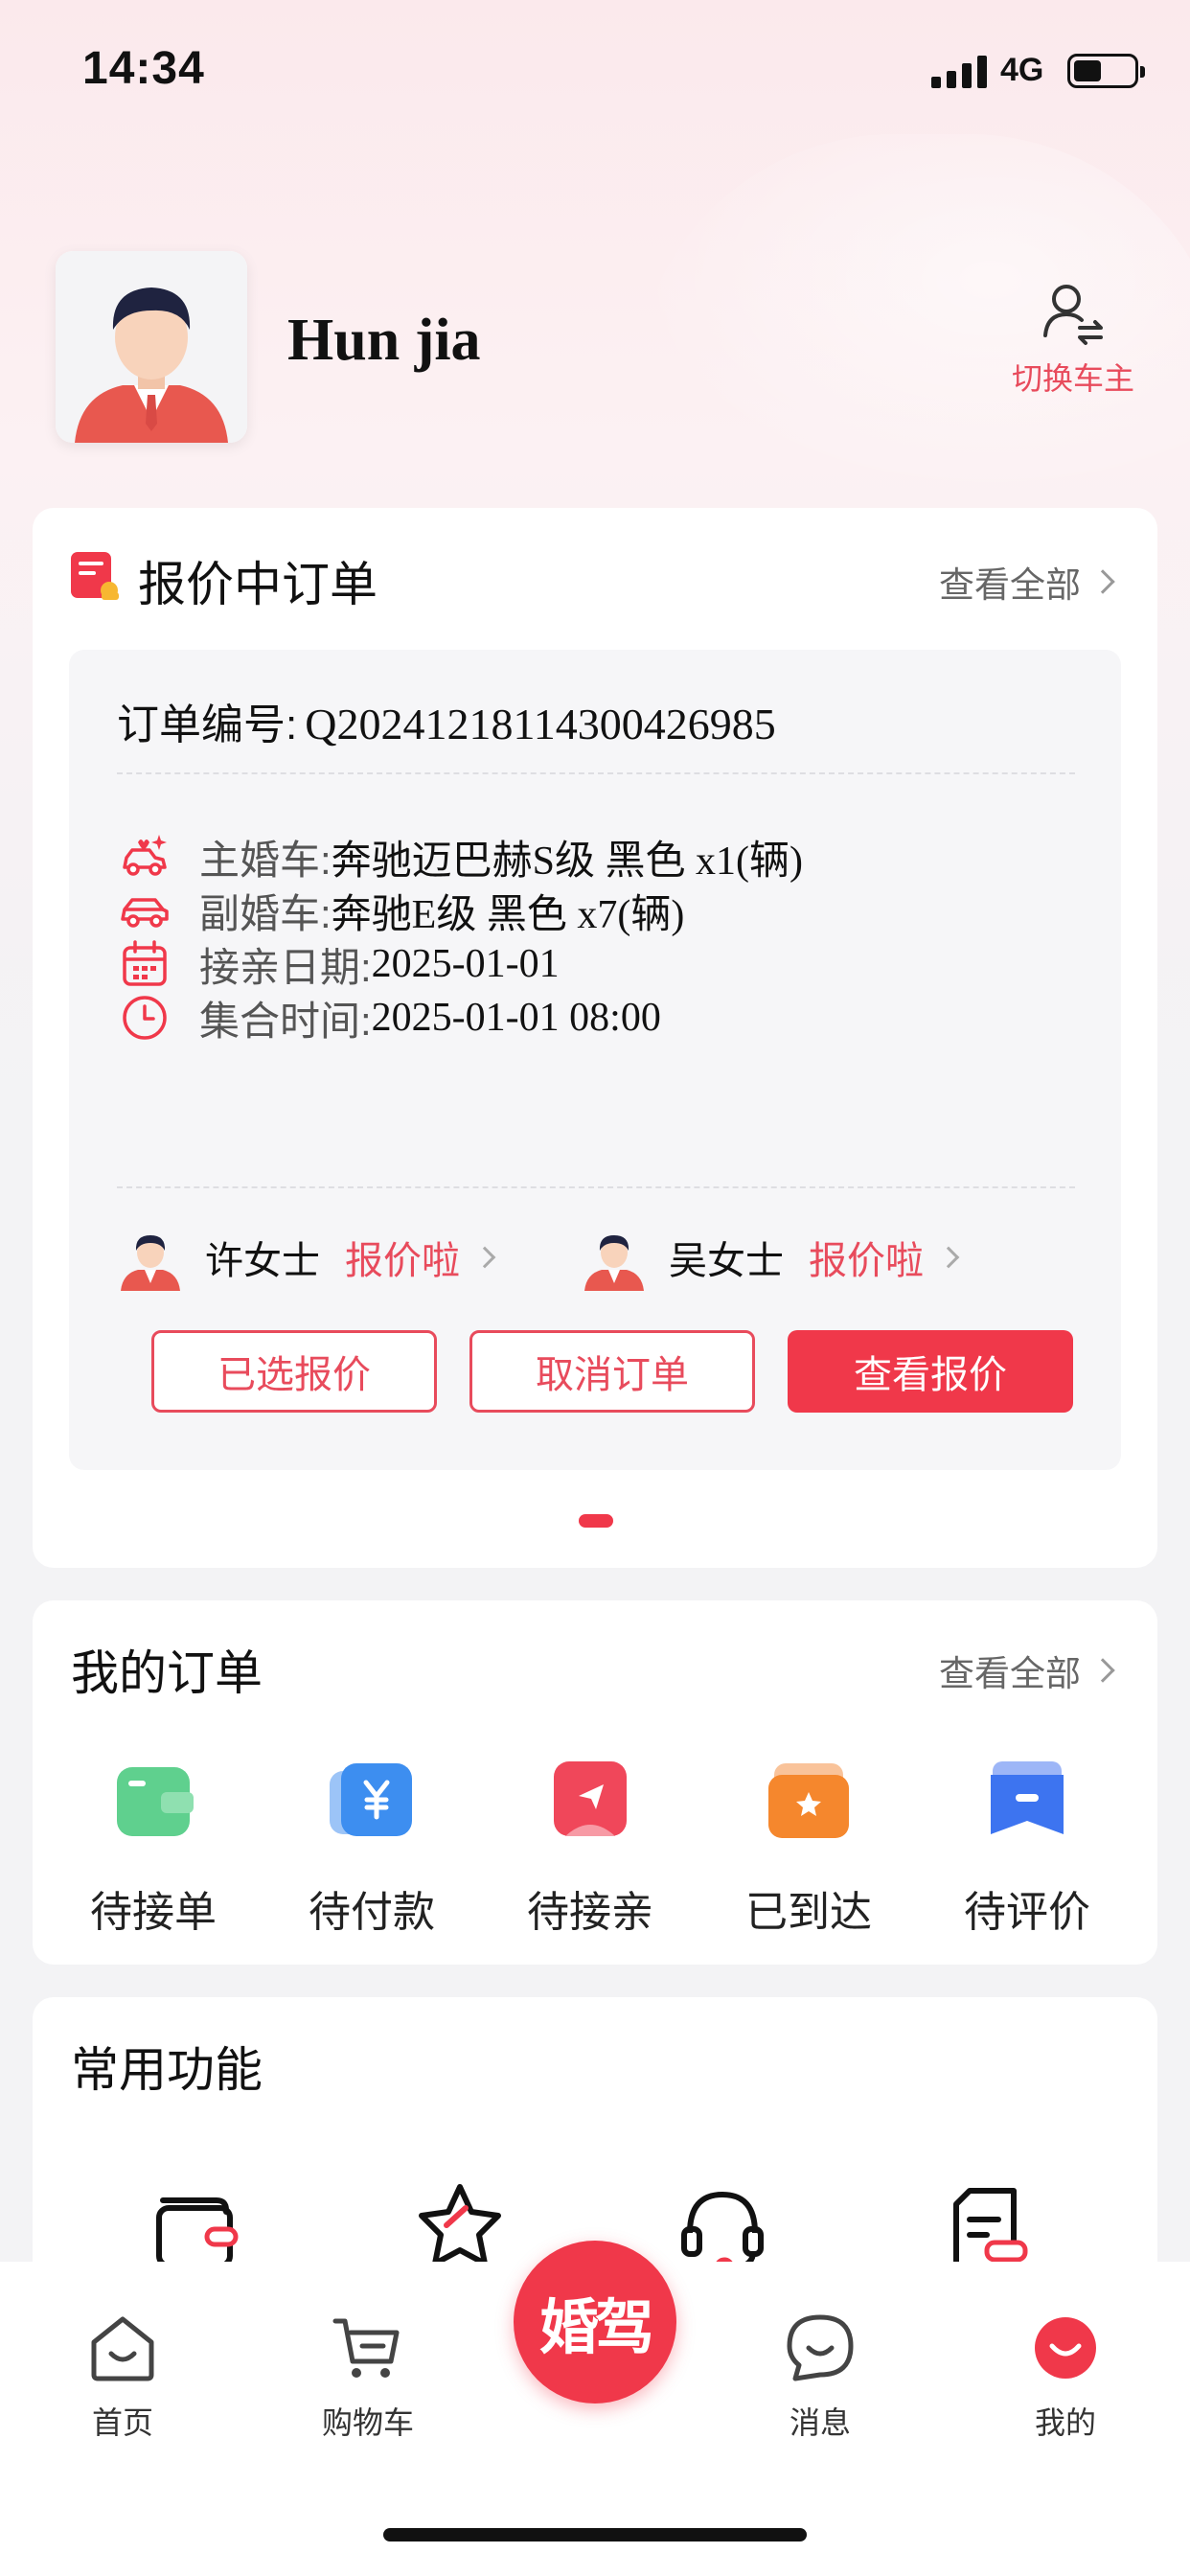 The height and width of the screenshot is (2576, 1190). What do you see at coordinates (372, 1846) in the screenshot?
I see `order-status-pending-payment: 待付款` at bounding box center [372, 1846].